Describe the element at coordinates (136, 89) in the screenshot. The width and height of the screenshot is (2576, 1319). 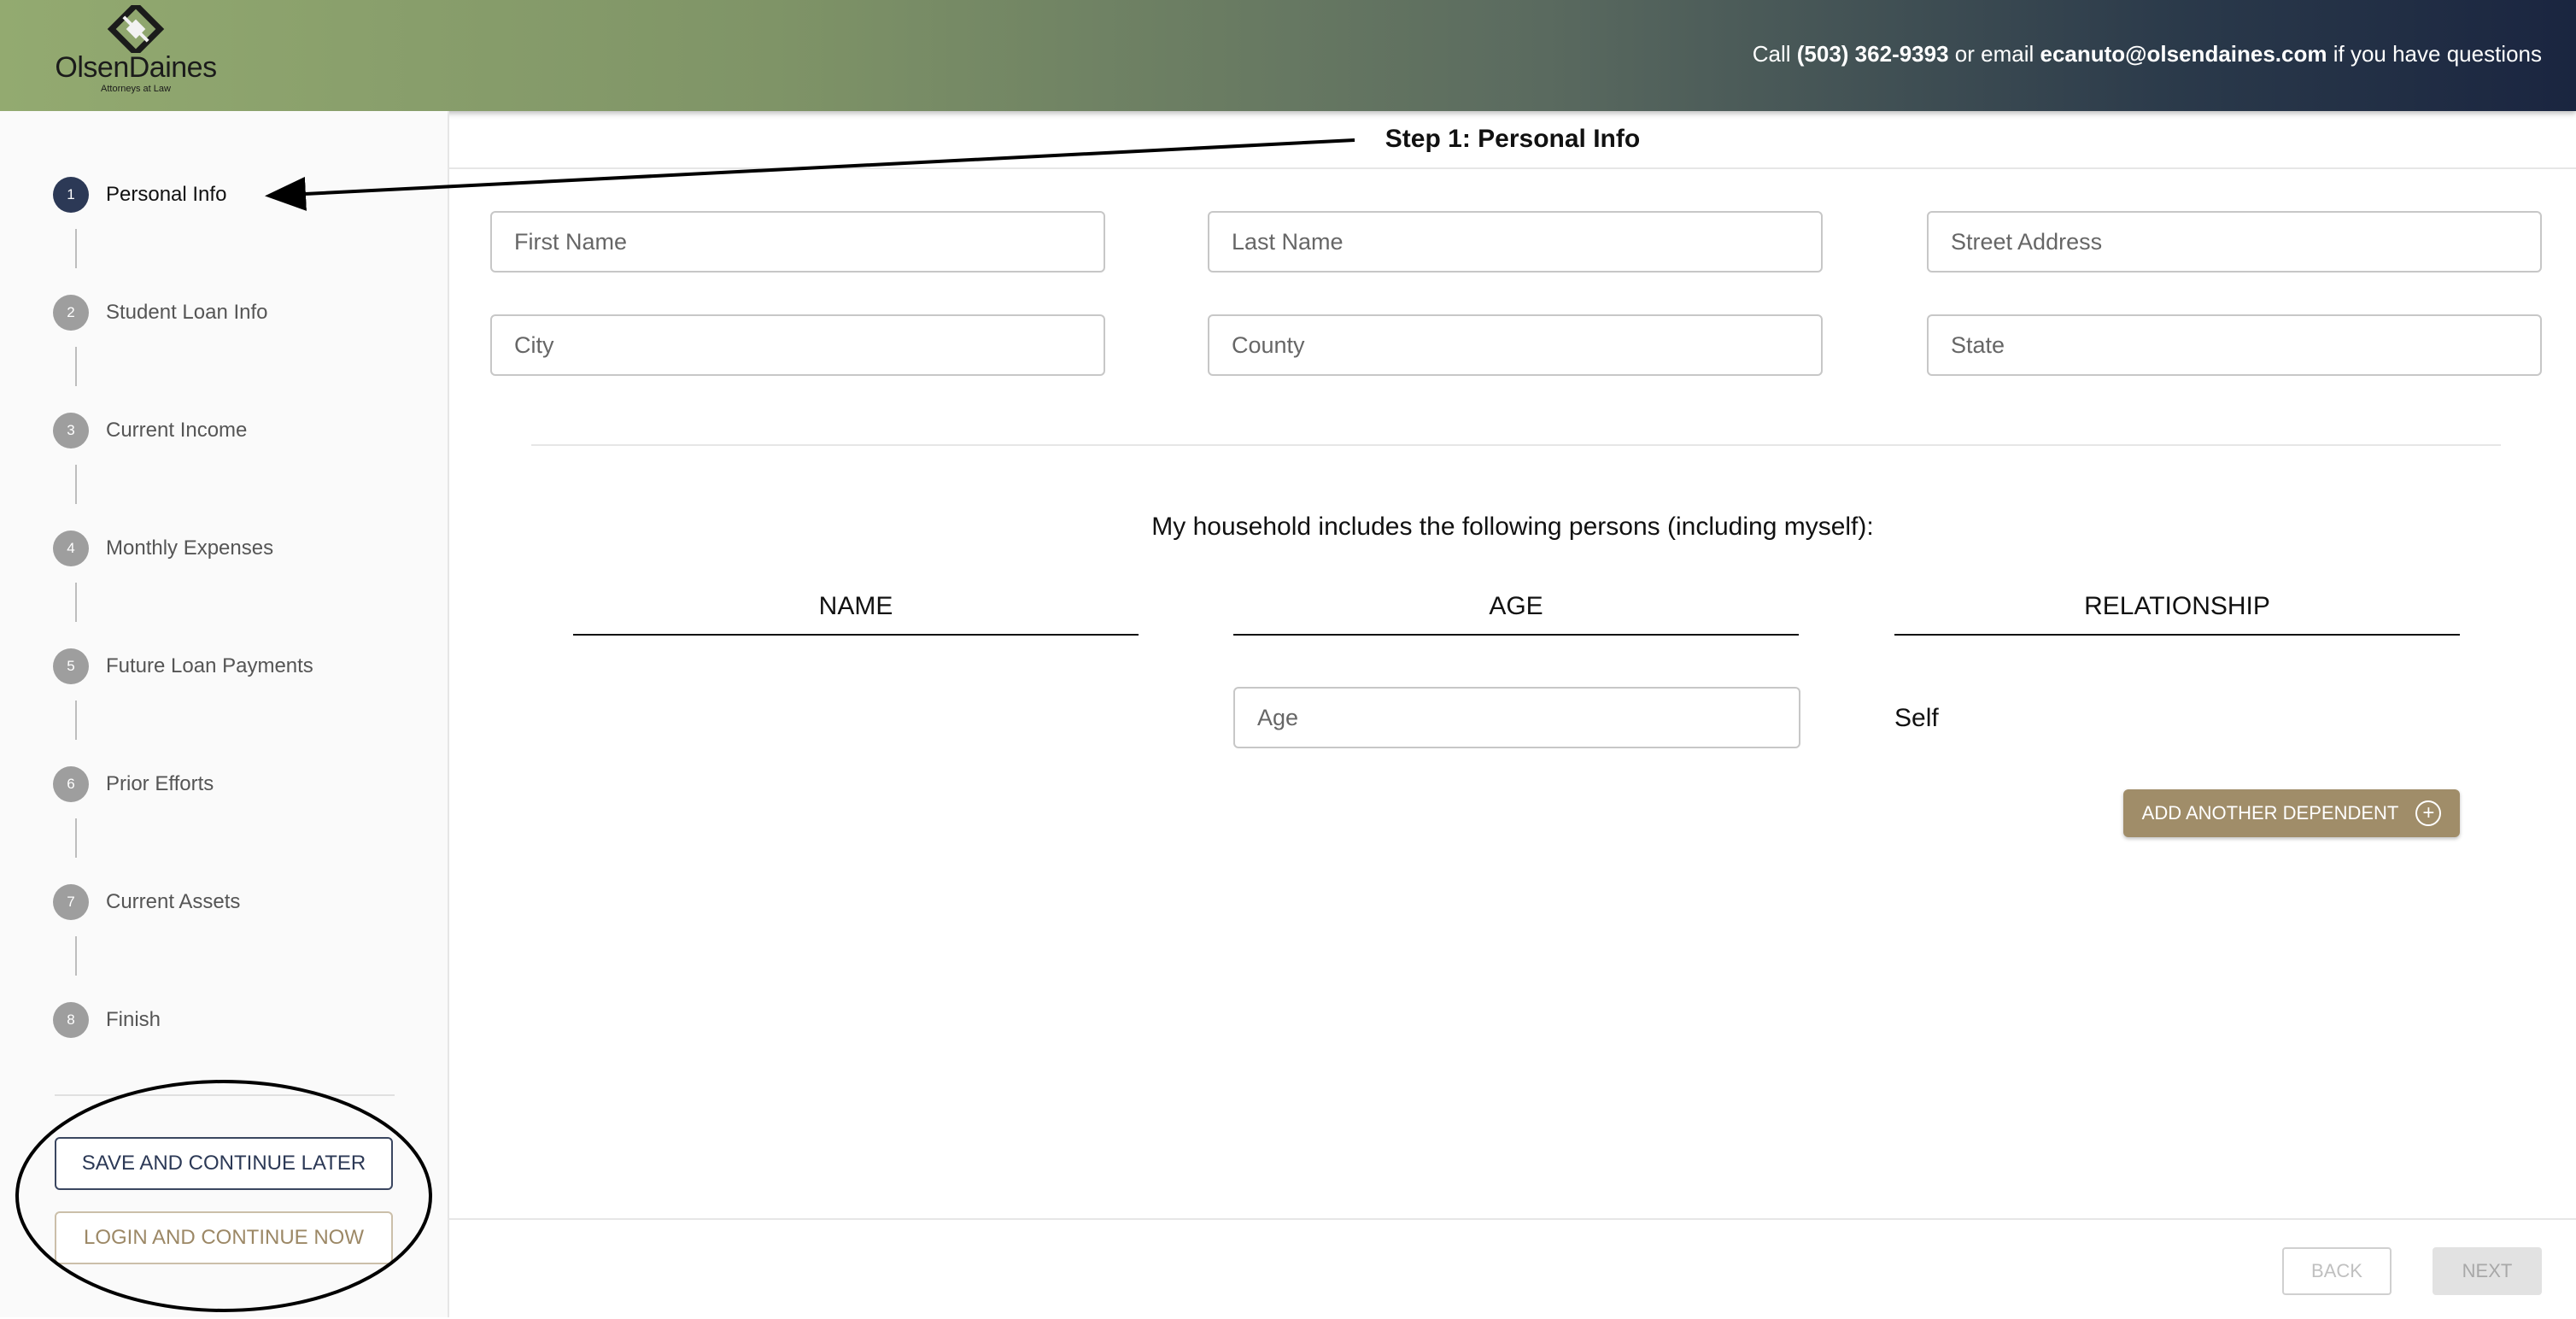
I see `logo-tagline: Attorneys at Law` at that location.